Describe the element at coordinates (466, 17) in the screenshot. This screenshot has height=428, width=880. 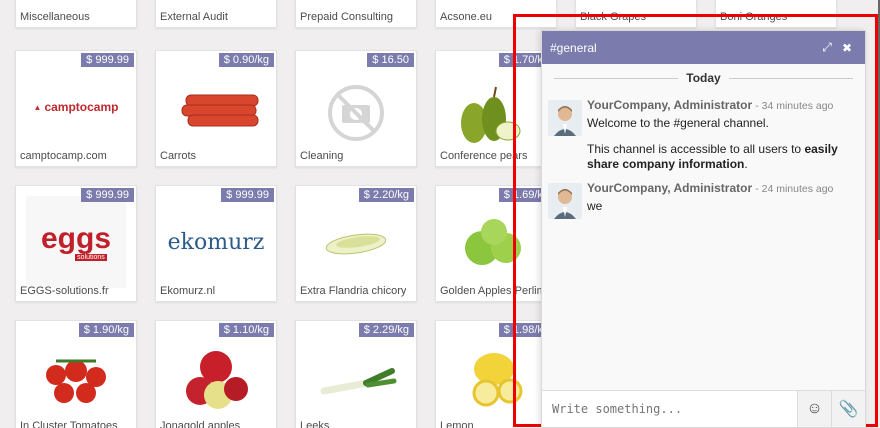
I see `product-name: Acsone.eu` at that location.